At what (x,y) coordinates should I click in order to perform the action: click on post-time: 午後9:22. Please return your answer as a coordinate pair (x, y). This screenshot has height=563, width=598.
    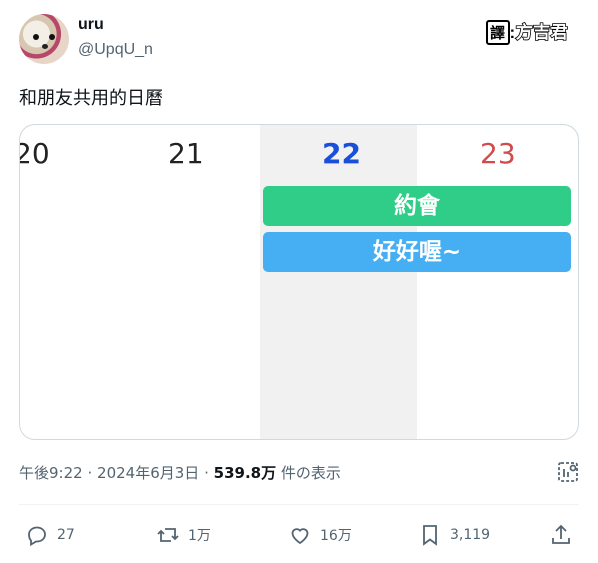
    Looking at the image, I should click on (51, 473).